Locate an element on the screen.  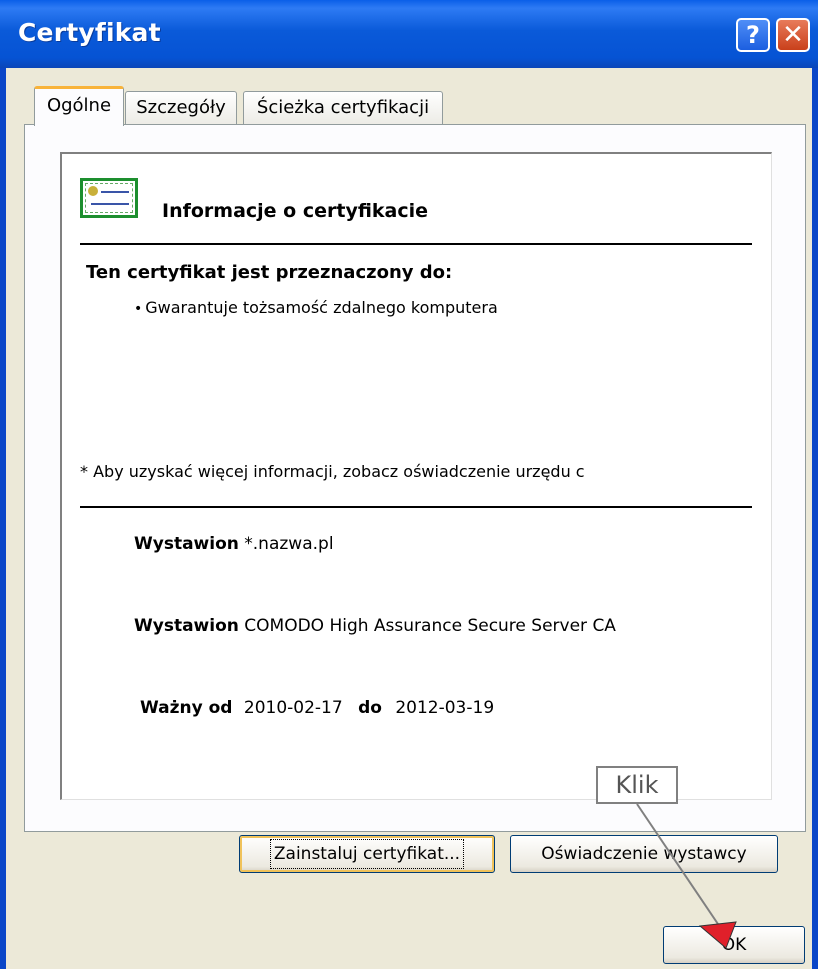
valid-from-label: Ważny od is located at coordinates (186, 708).